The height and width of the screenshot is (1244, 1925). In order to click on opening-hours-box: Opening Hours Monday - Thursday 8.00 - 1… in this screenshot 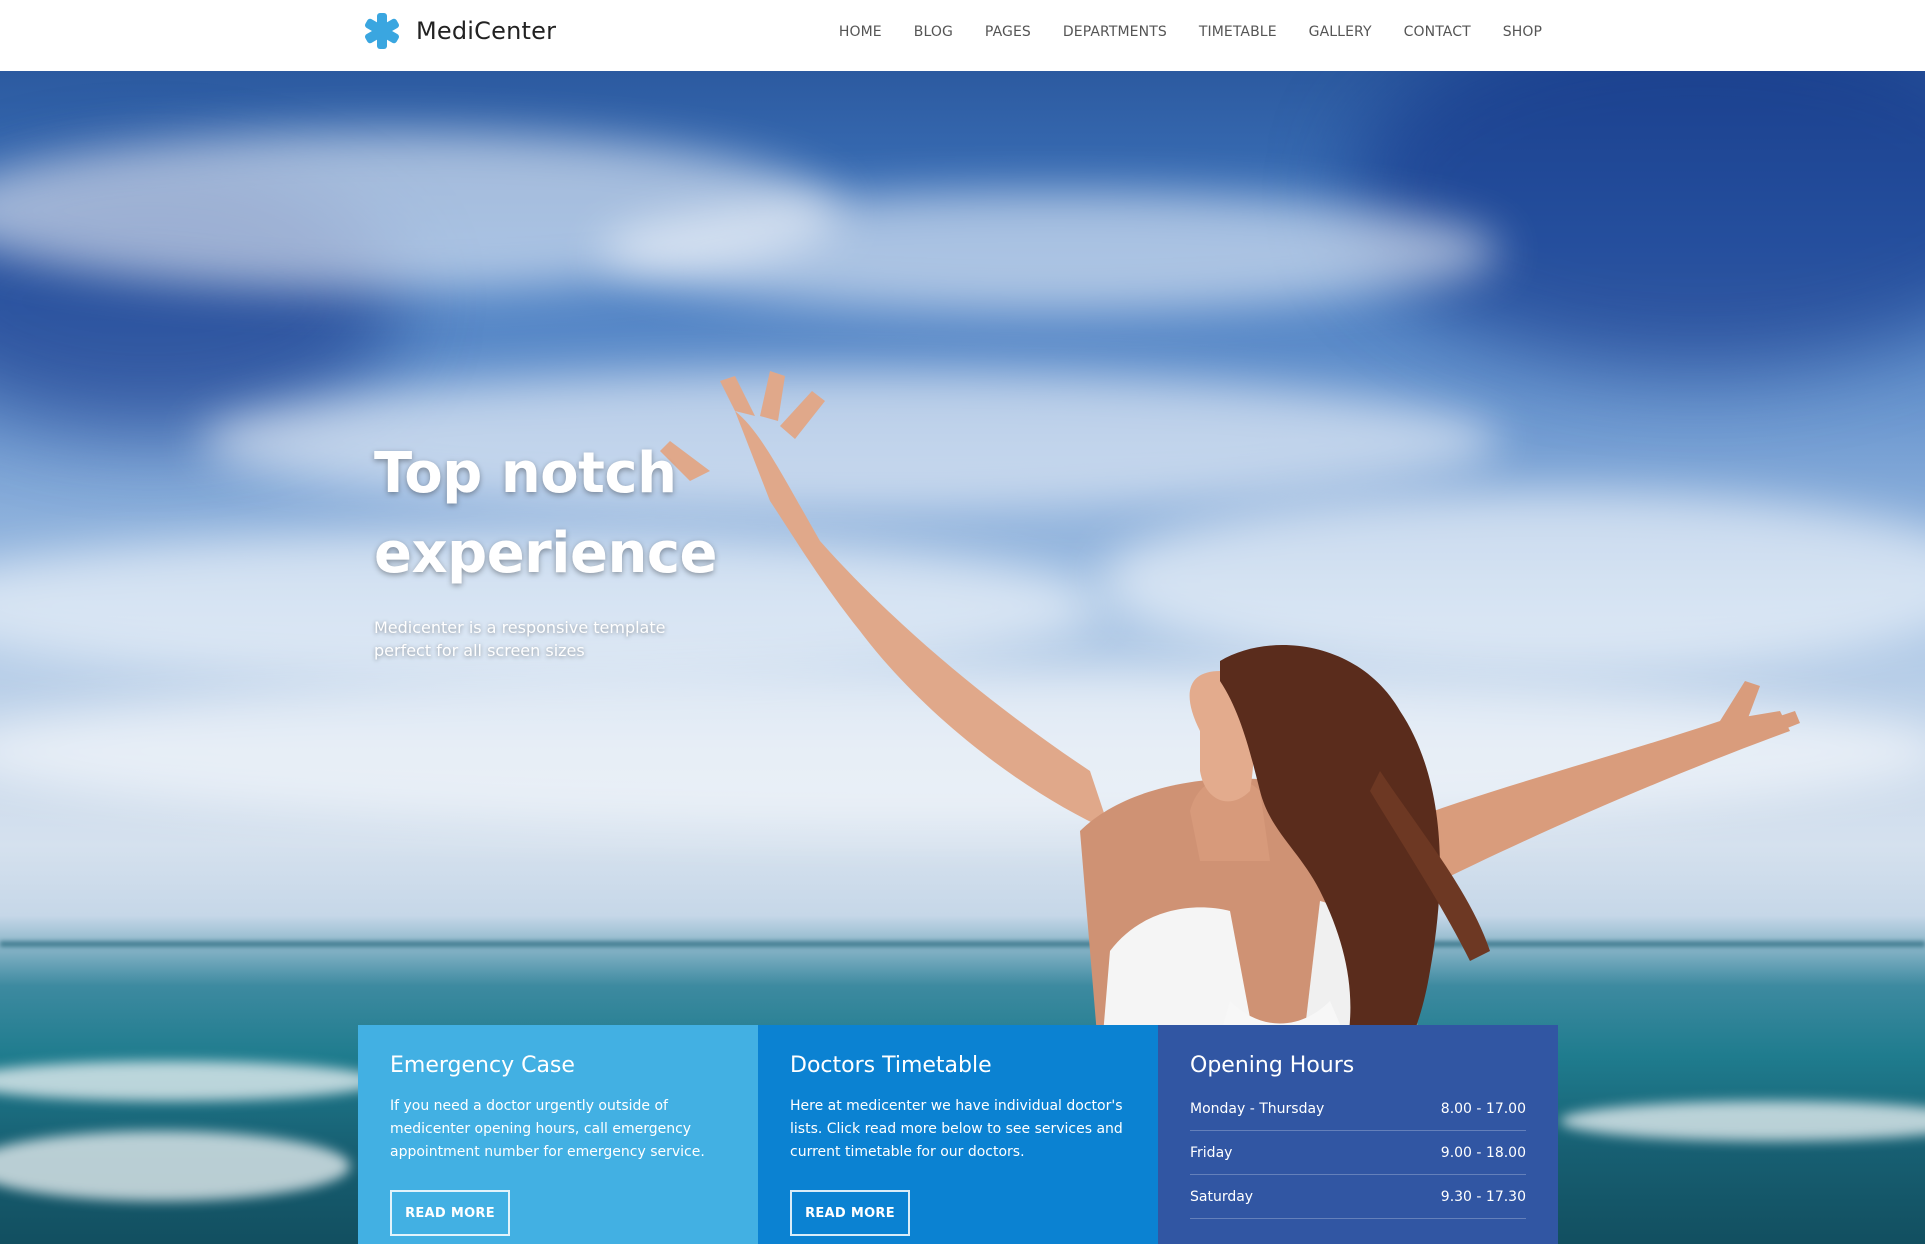, I will do `click(1358, 1134)`.